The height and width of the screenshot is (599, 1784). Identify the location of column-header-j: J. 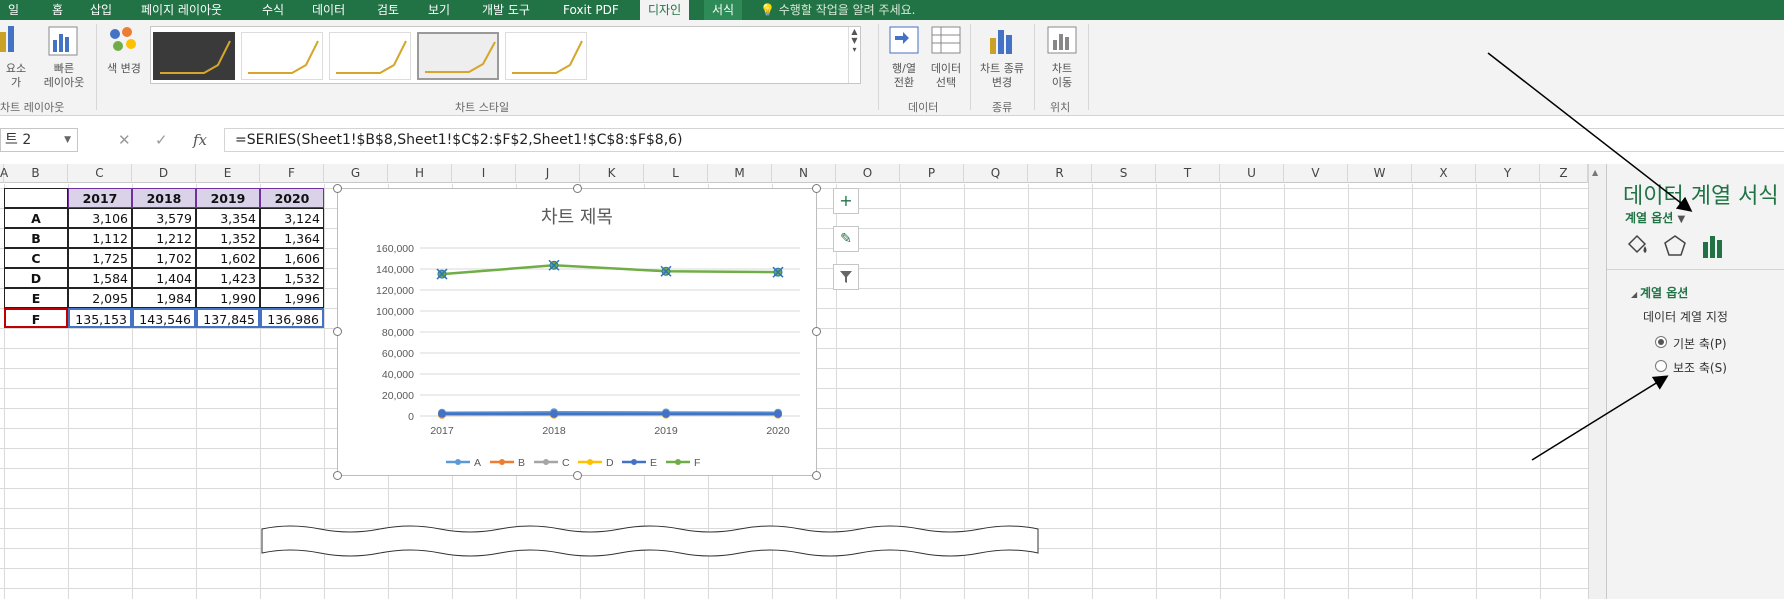
(548, 173).